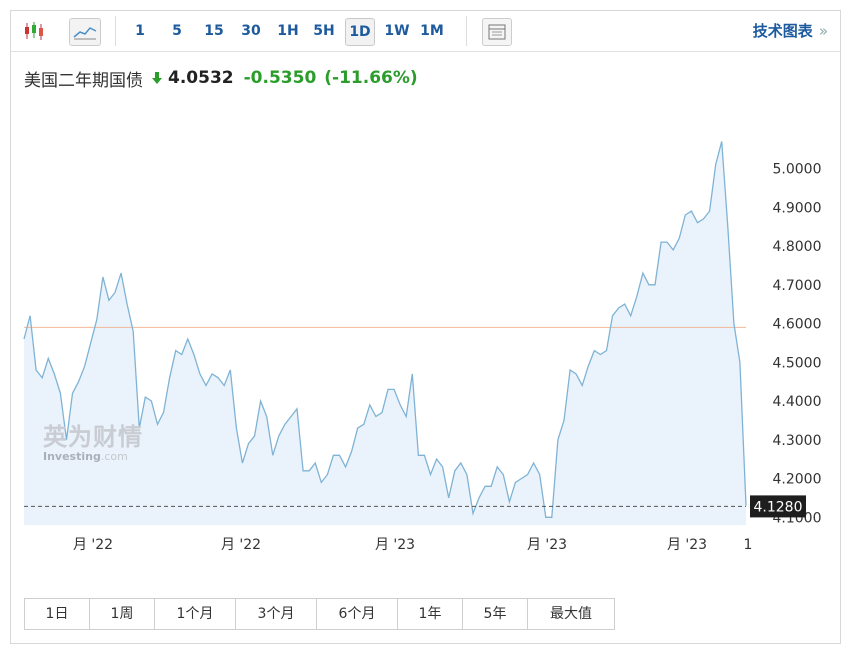  What do you see at coordinates (797, 247) in the screenshot?
I see `y-tick-label: 4.8000` at bounding box center [797, 247].